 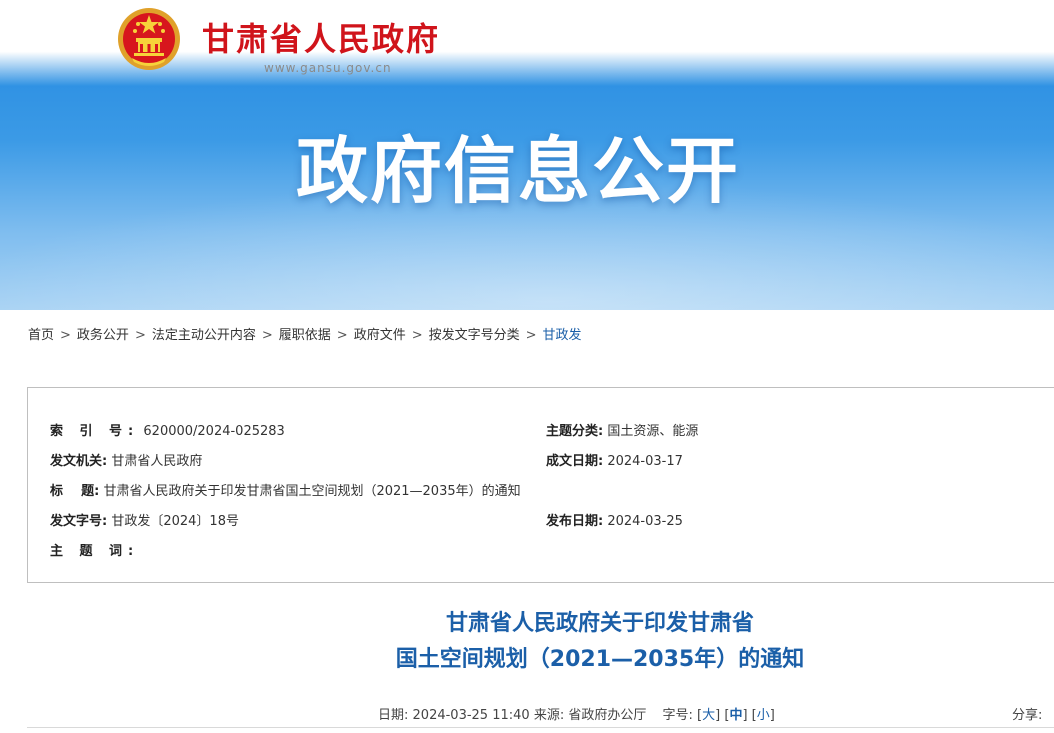 What do you see at coordinates (41, 335) in the screenshot?
I see `breadcrumb-item-home: 首页` at bounding box center [41, 335].